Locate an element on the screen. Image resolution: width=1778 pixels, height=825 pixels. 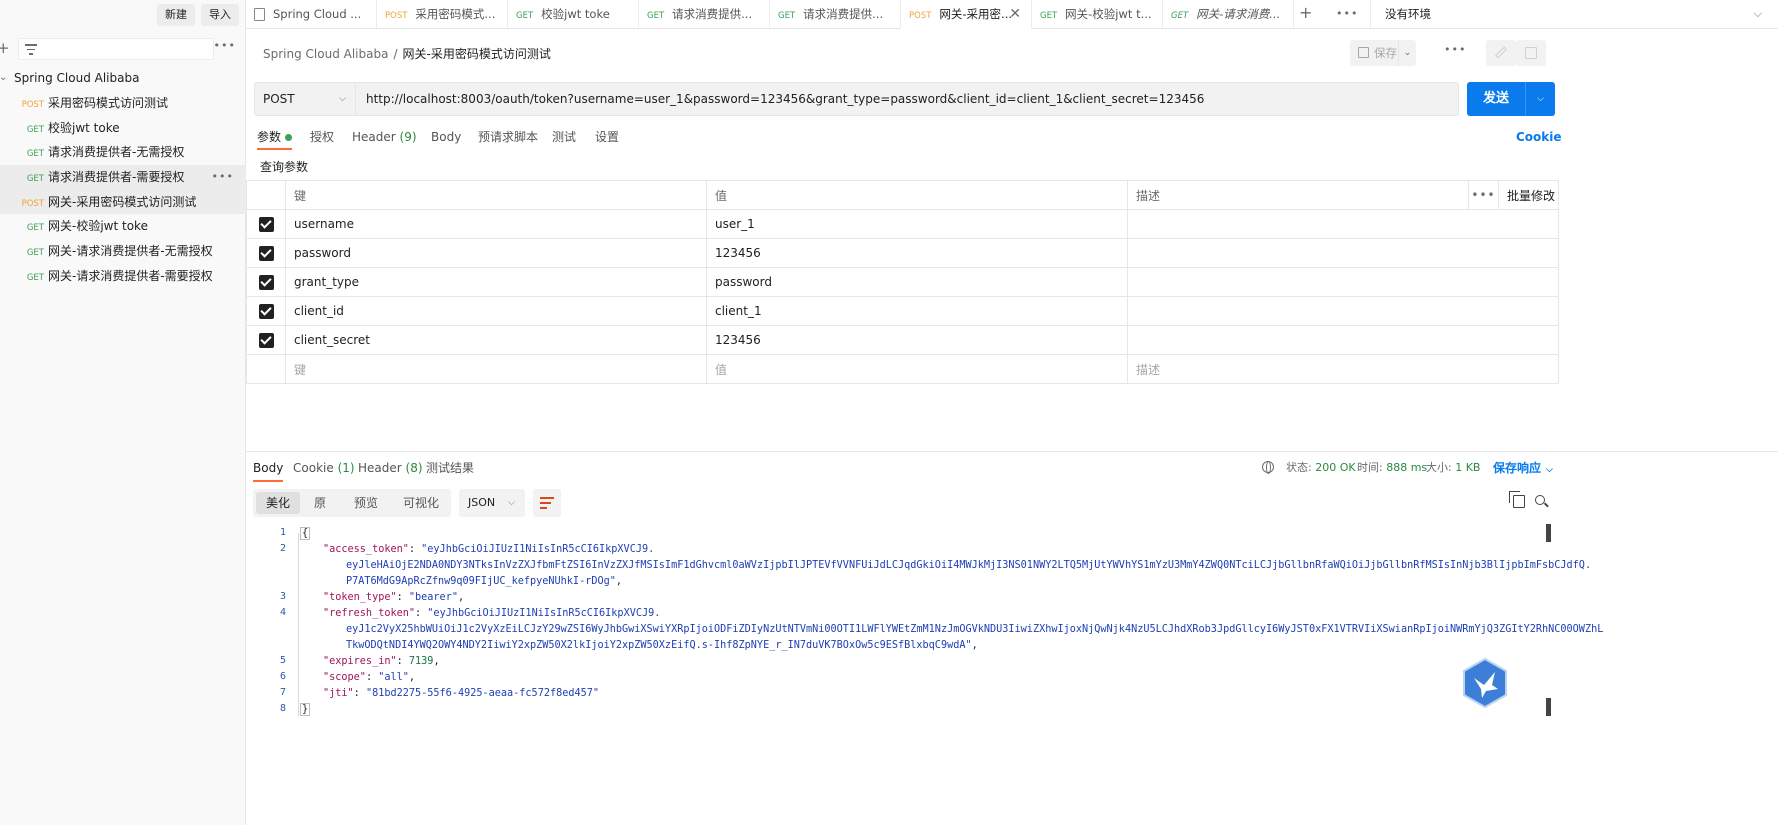
scrollbar-thumb-bottom is located at coordinates (1548, 707).